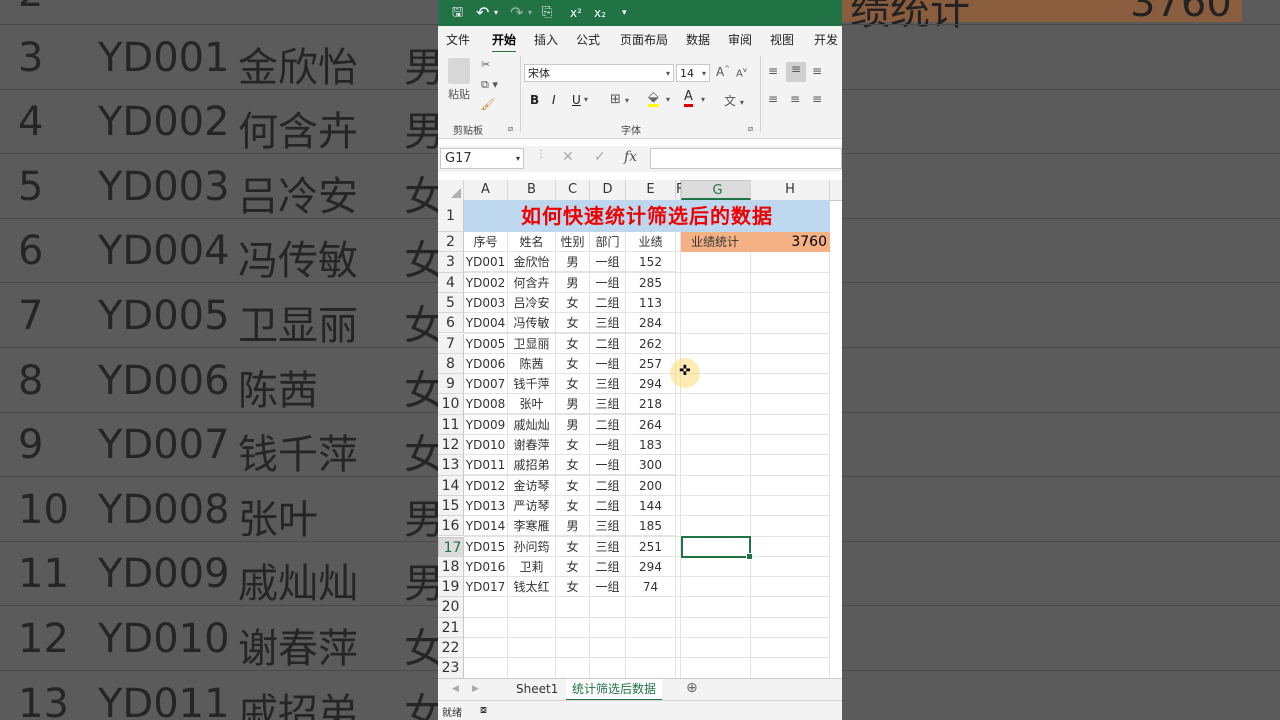 This screenshot has height=720, width=1280. I want to click on save-icon: 🖫, so click(457, 13).